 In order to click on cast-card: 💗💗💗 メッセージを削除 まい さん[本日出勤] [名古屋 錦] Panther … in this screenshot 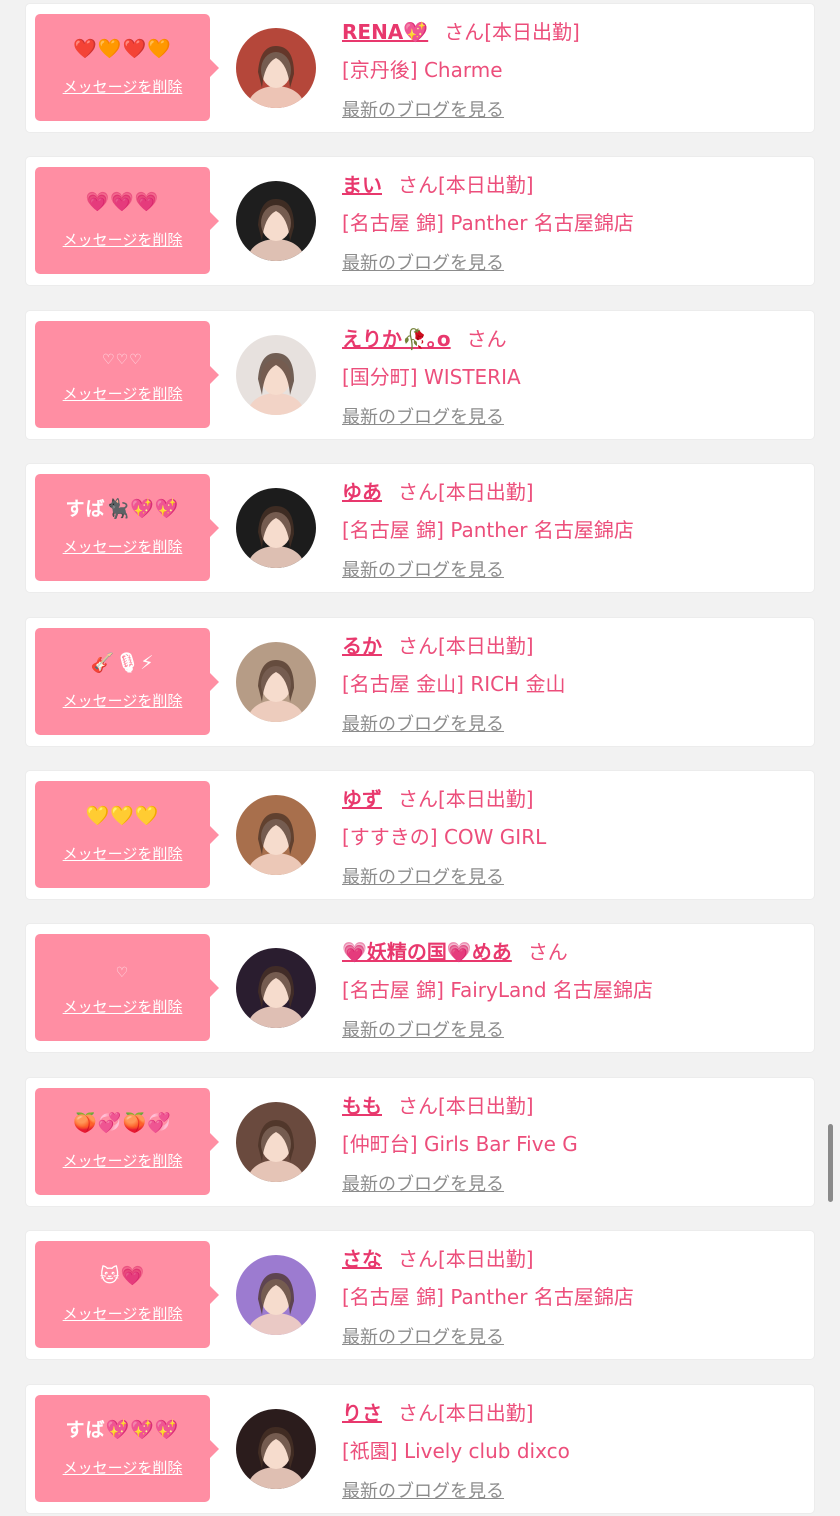, I will do `click(420, 221)`.